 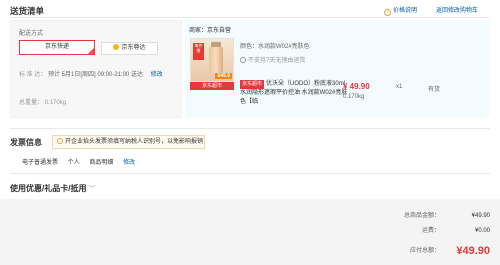 I want to click on jd-premium-option: 京东尊达, so click(x=129, y=48).